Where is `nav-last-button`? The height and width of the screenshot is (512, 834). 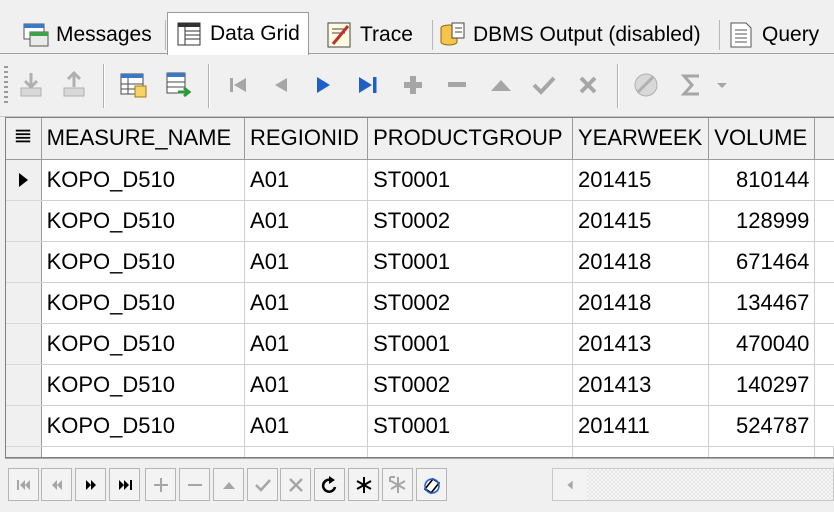 nav-last-button is located at coordinates (124, 484).